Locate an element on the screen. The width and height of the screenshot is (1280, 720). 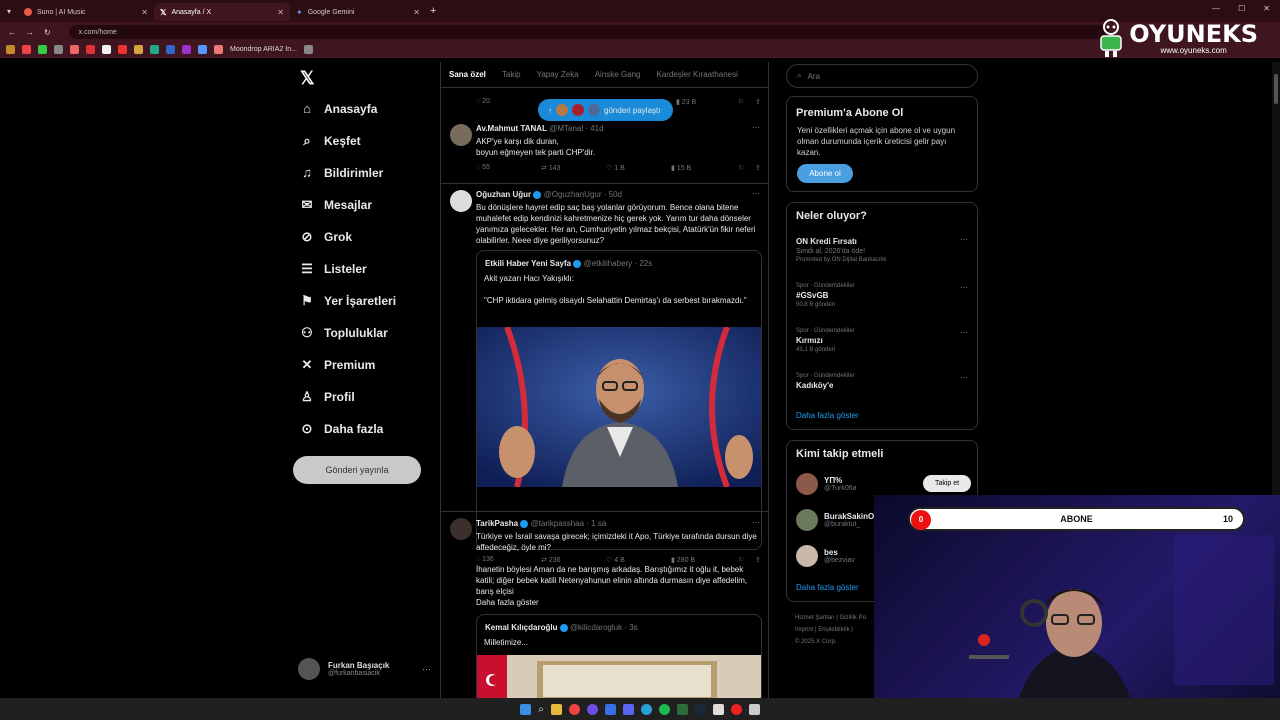
reload-icon: ↻ is located at coordinates (47, 32).